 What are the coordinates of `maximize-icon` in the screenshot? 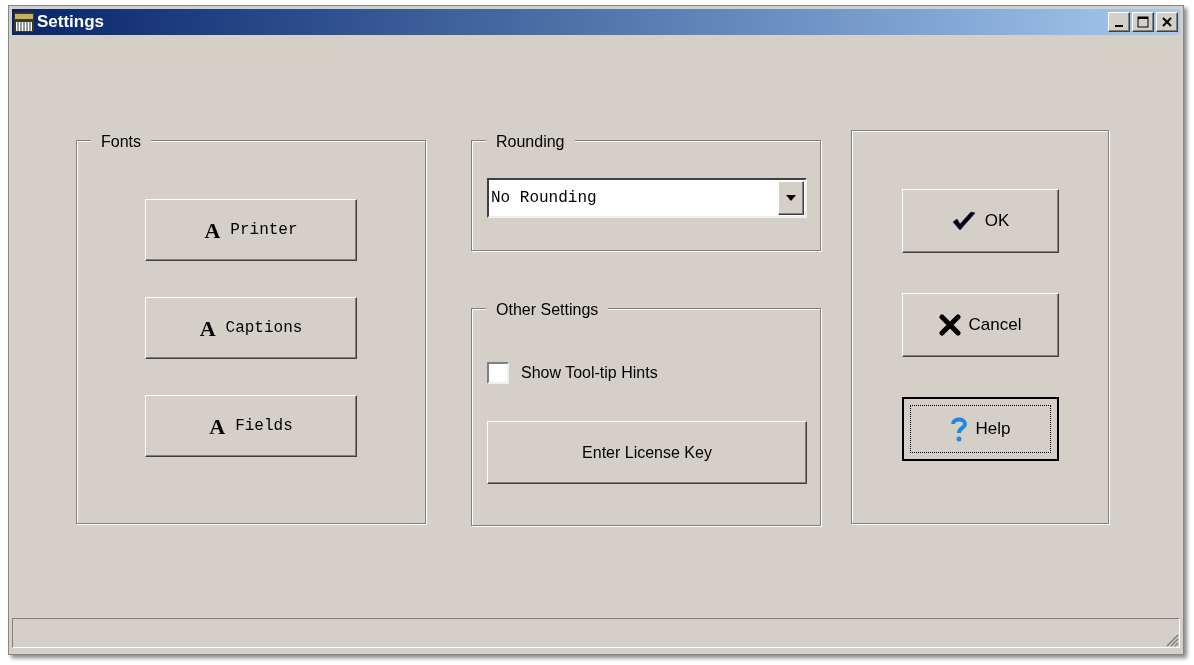 It's located at (1143, 22).